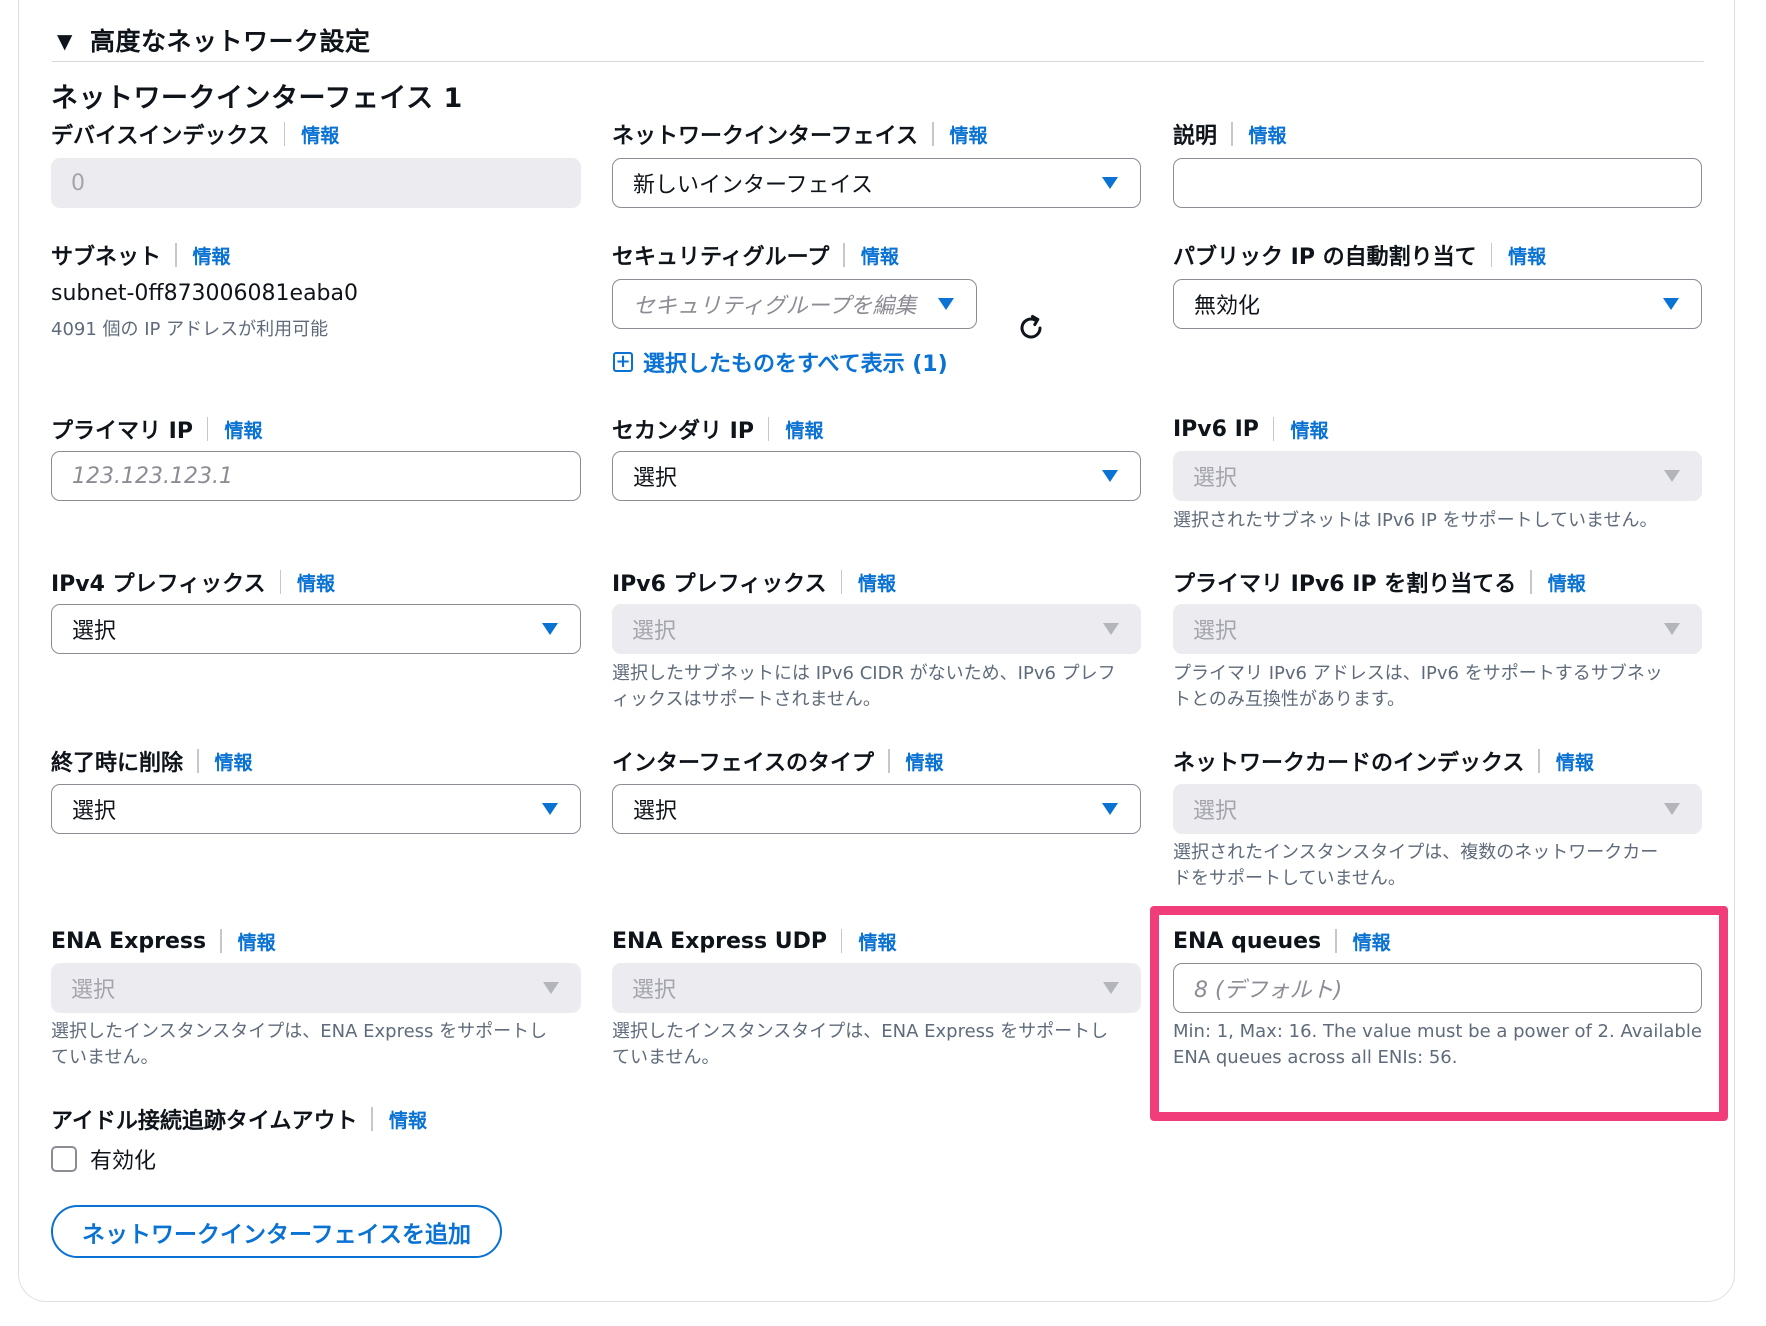  Describe the element at coordinates (755, 255) in the screenshot. I see `security-group-label: セキュリティグループ 情報` at that location.